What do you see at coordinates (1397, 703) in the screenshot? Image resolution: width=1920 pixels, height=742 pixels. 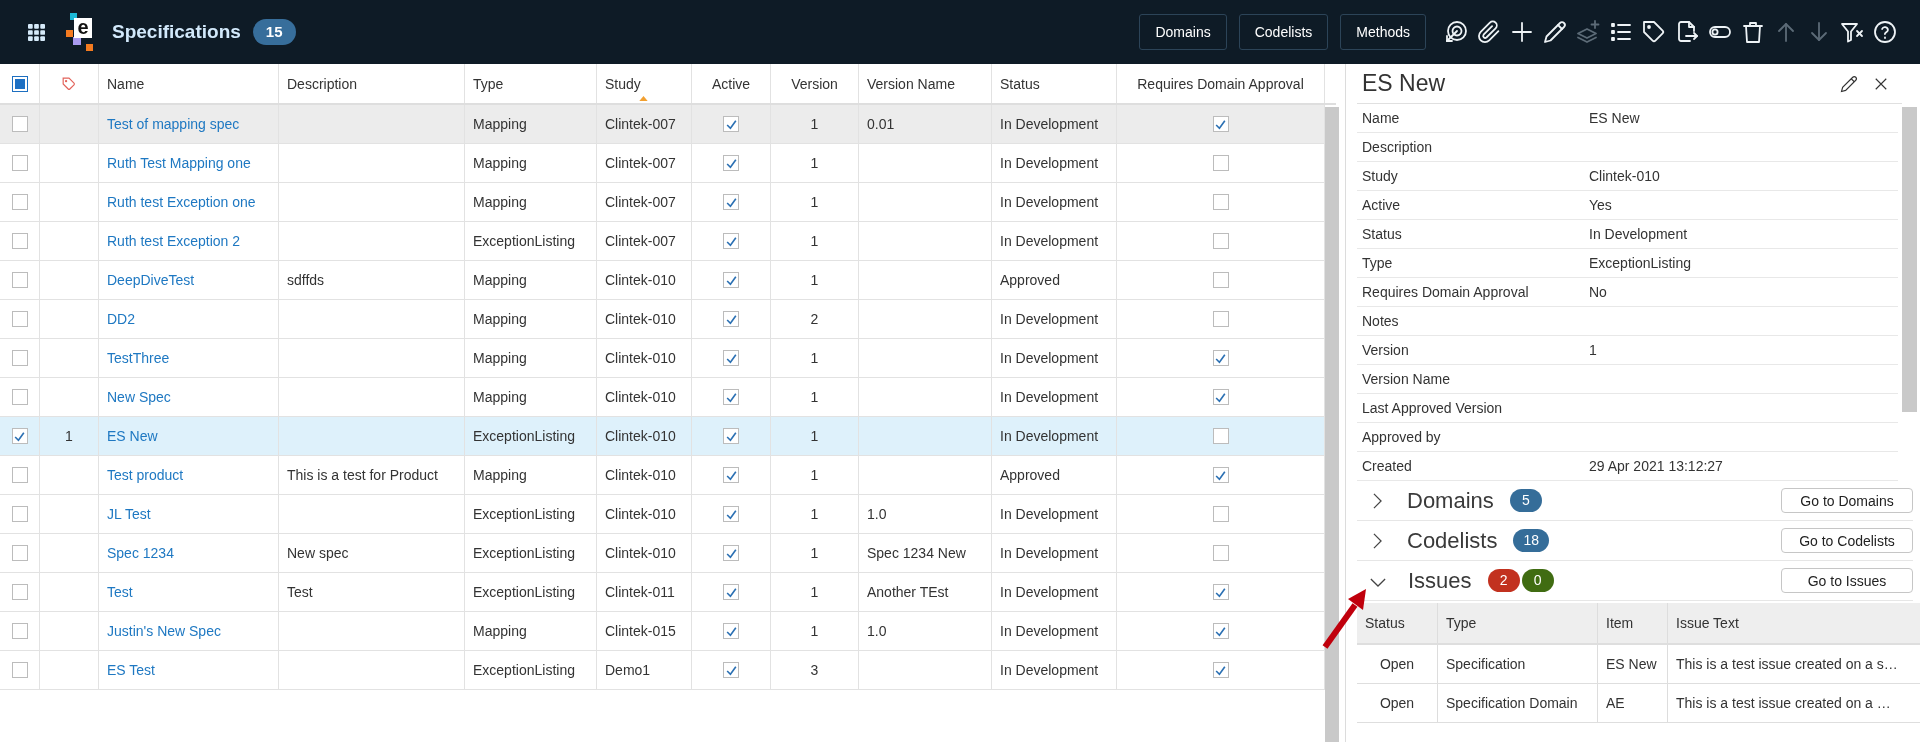 I see `table-cell: Open` at bounding box center [1397, 703].